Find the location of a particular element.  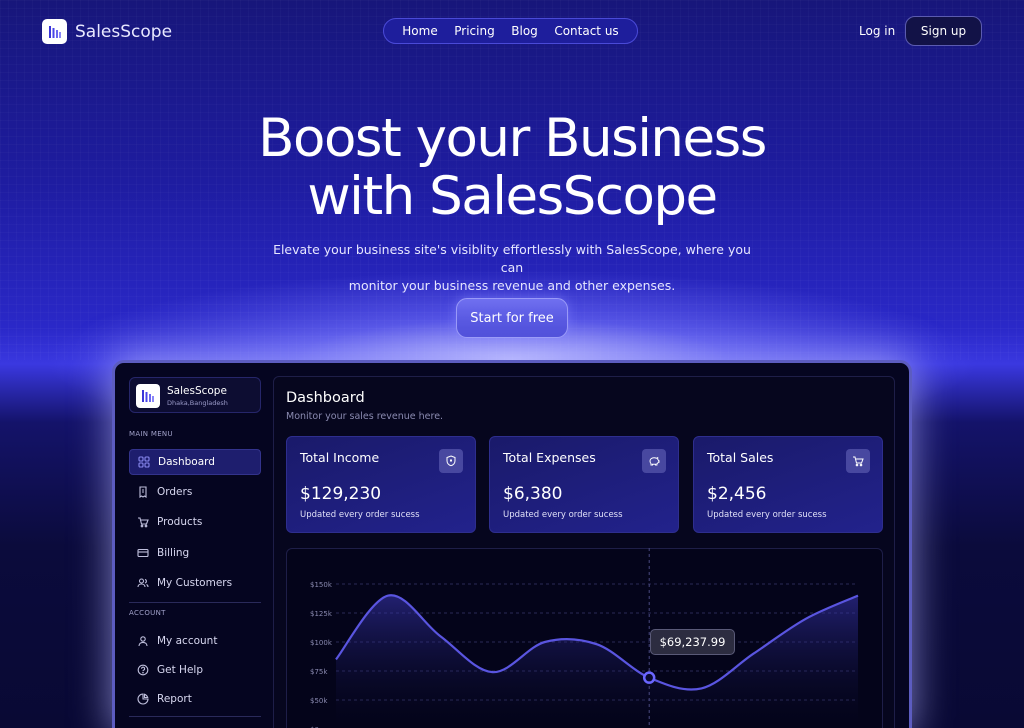

stat-card-title: Total Sales is located at coordinates (740, 457).